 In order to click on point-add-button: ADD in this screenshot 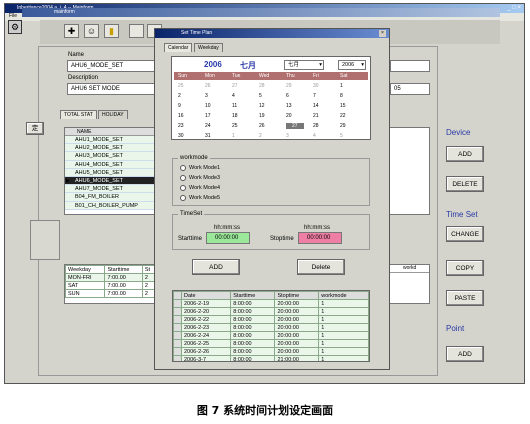, I will do `click(465, 354)`.